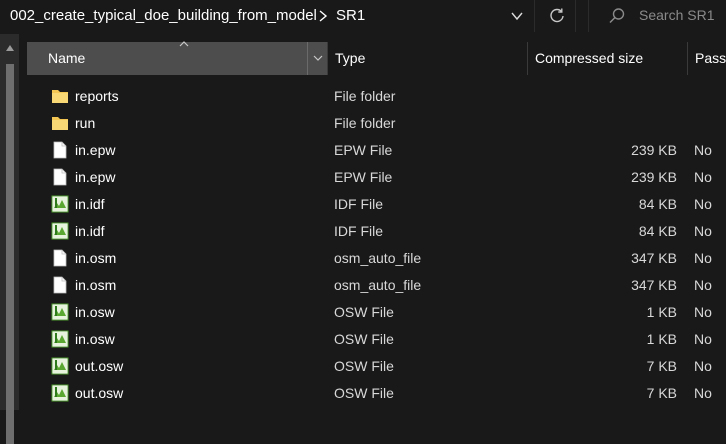  What do you see at coordinates (85, 123) in the screenshot?
I see `file-name: run` at bounding box center [85, 123].